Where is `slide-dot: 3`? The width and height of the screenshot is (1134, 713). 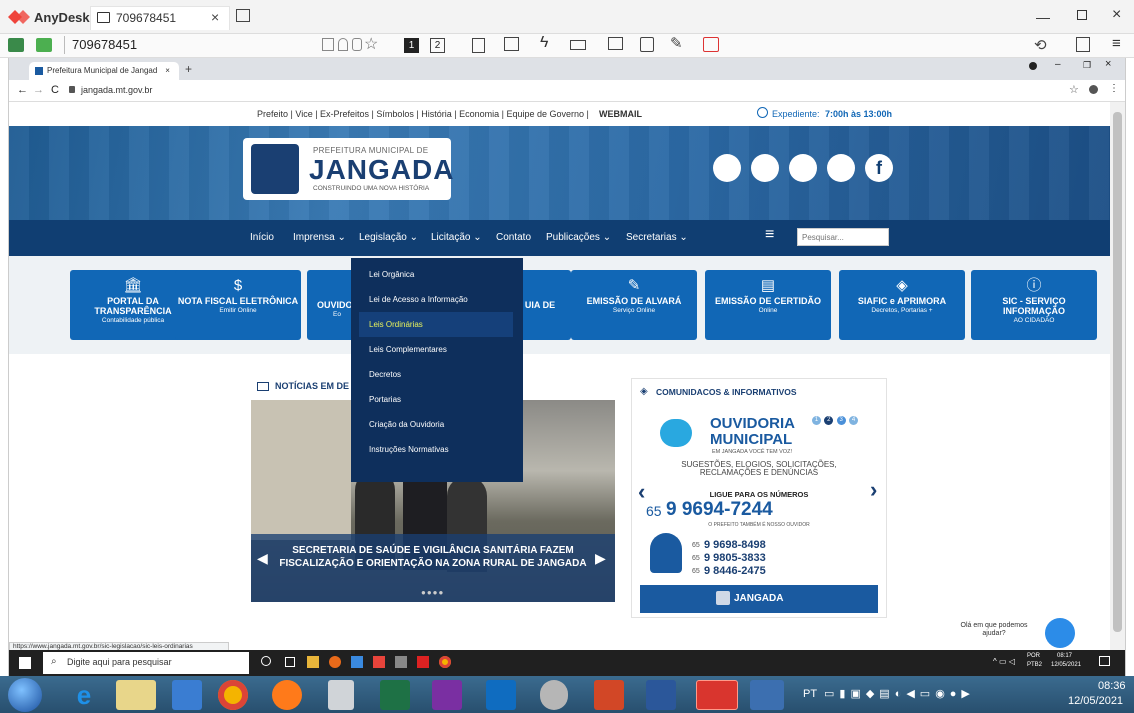 slide-dot: 3 is located at coordinates (841, 420).